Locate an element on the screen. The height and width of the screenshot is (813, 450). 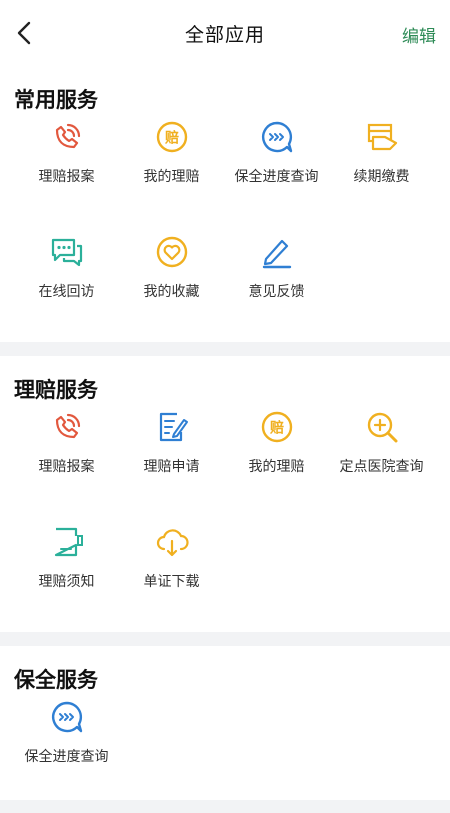
service-item-renewal-payment: 续期缴费 is located at coordinates (381, 175).